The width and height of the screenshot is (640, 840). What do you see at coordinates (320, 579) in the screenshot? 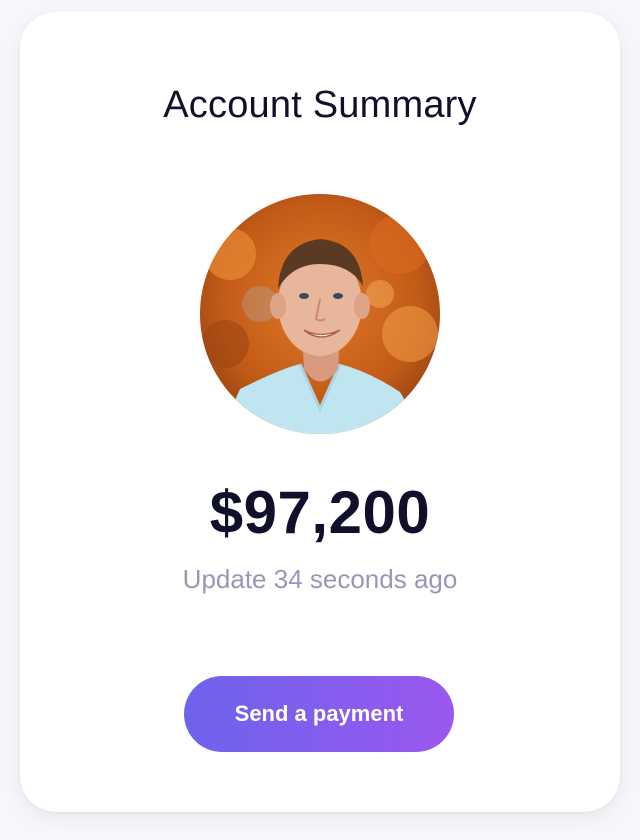
I see `last-updated-text: Update 34 seconds ago` at bounding box center [320, 579].